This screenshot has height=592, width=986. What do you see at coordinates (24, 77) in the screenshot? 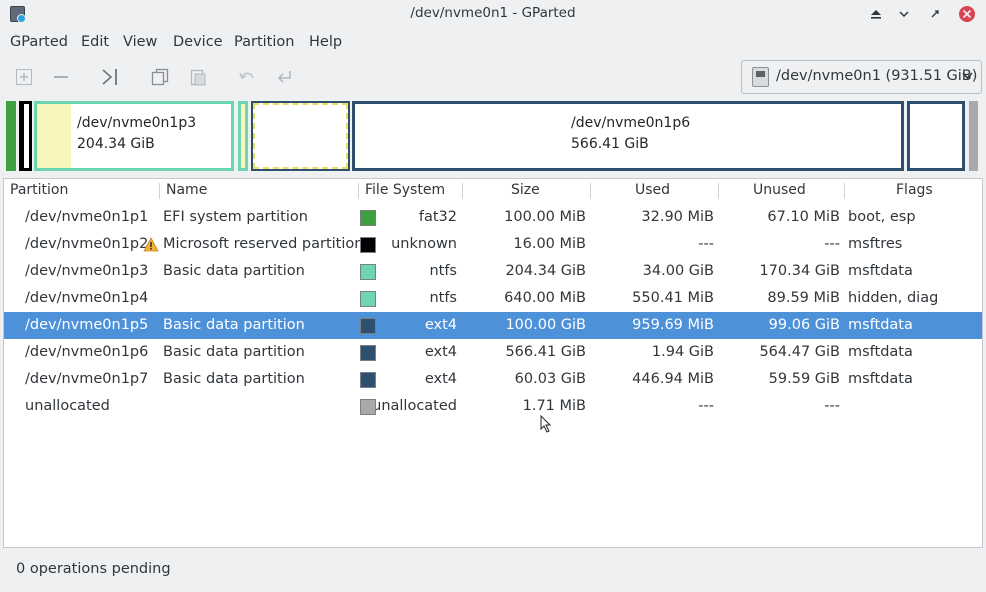
I see `new-icon` at bounding box center [24, 77].